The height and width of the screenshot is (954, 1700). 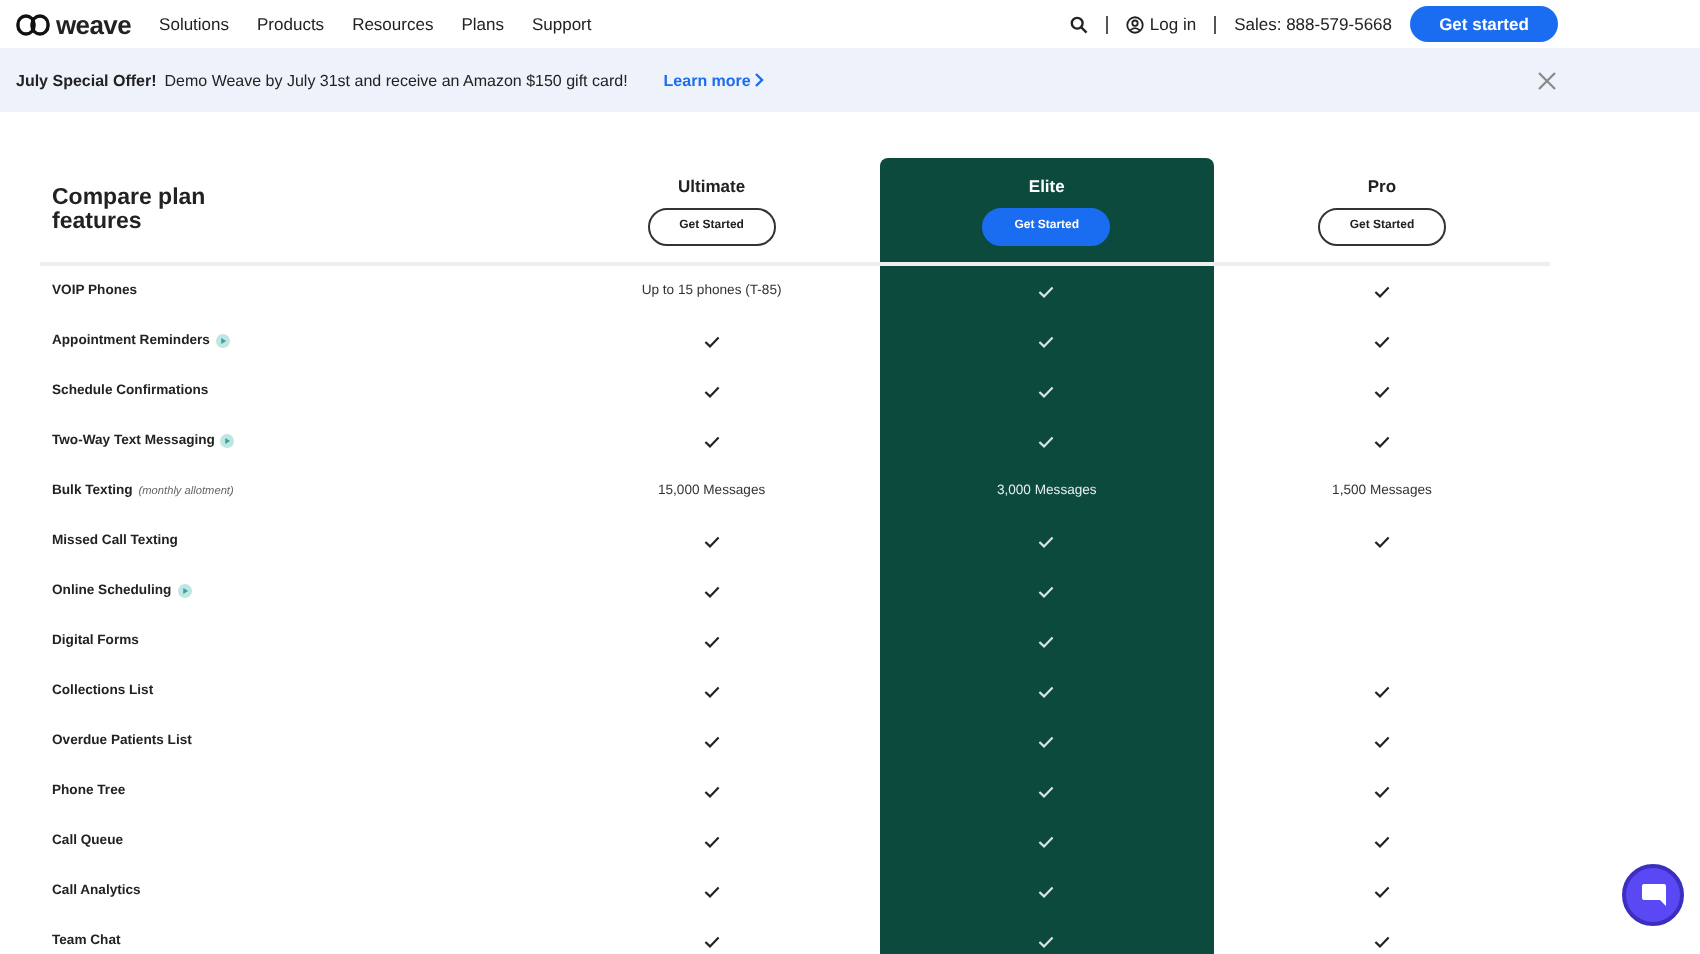 I want to click on get-started-button: Get started, so click(x=1484, y=24).